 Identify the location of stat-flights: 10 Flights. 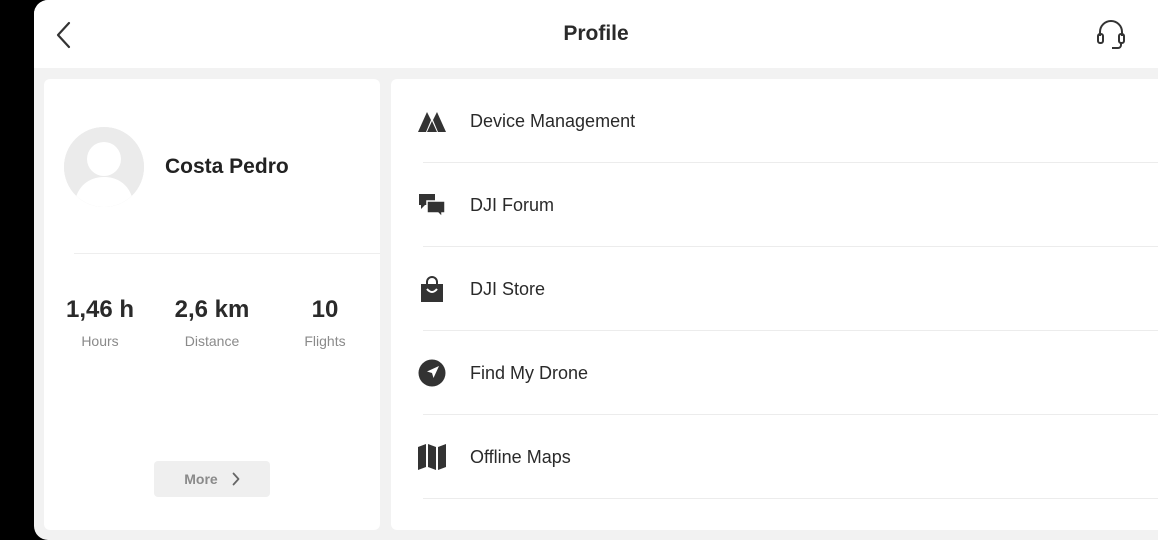
(325, 322).